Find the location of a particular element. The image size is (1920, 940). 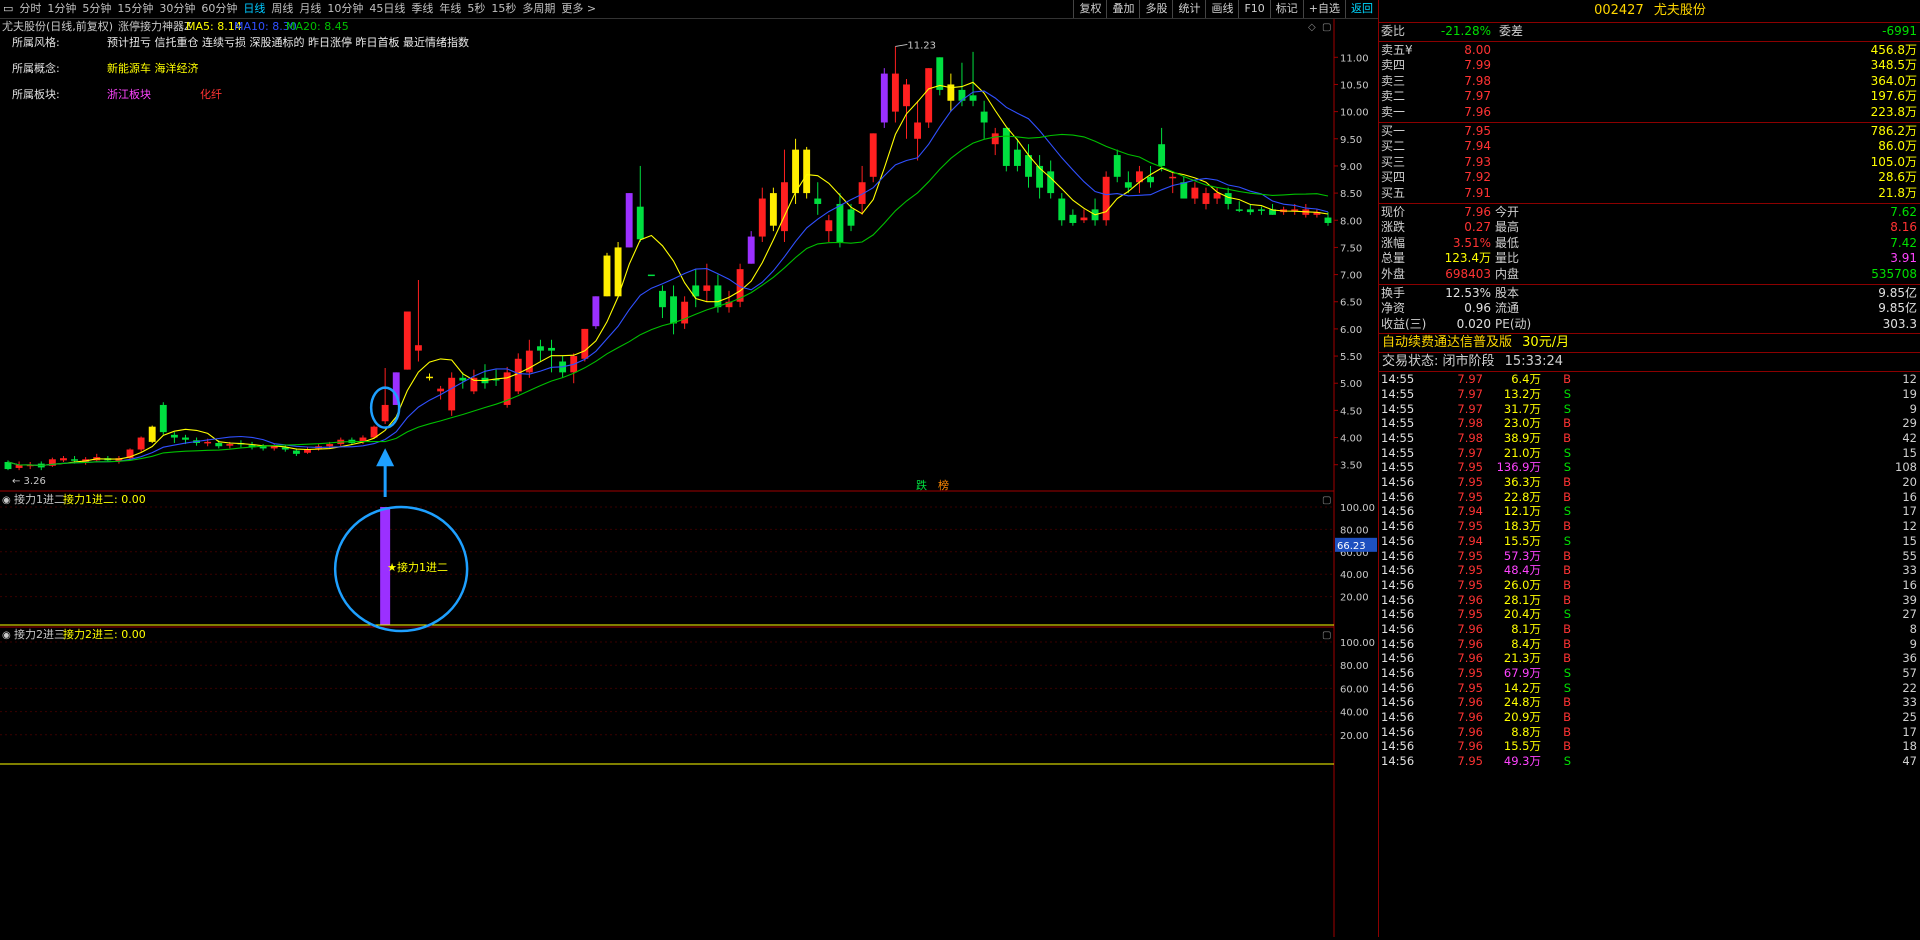

tab-2: 5分钟 is located at coordinates (96, 9).